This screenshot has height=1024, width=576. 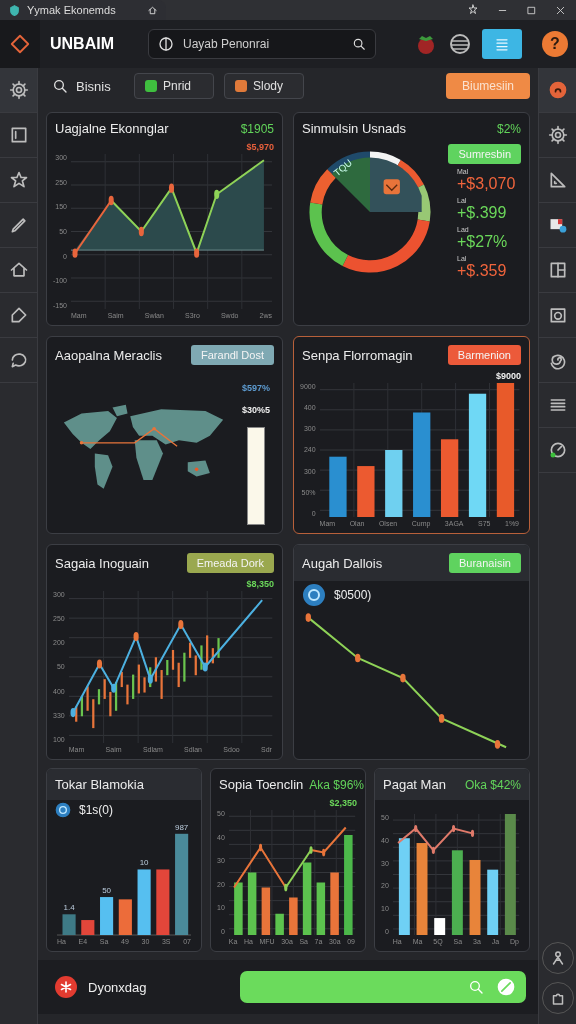 What do you see at coordinates (354, 128) in the screenshot?
I see `card-title: Sinmulsin Usnads` at bounding box center [354, 128].